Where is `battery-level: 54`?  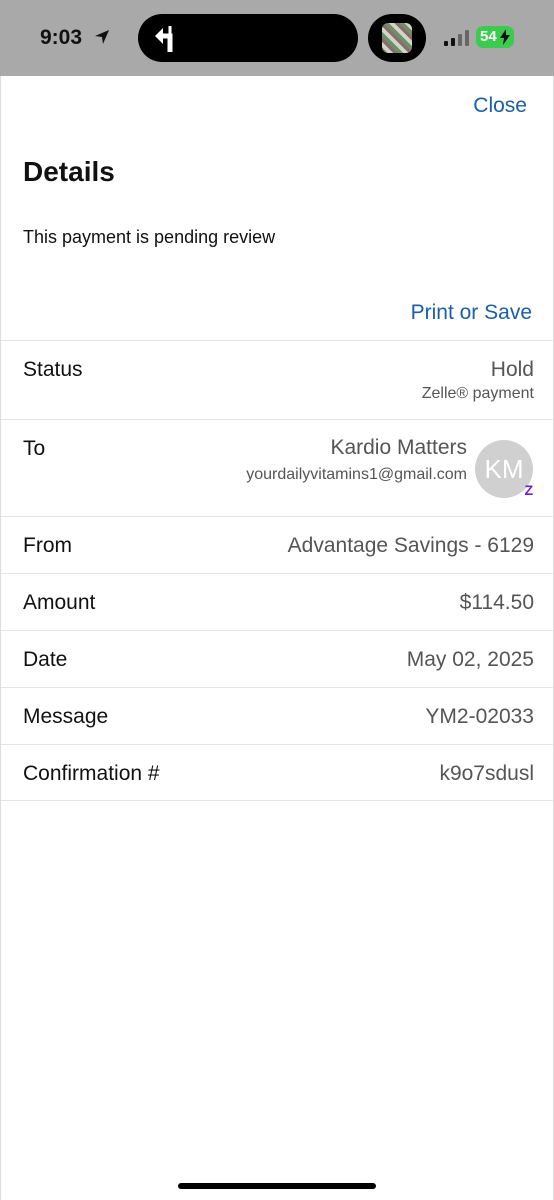
battery-level: 54 is located at coordinates (488, 36).